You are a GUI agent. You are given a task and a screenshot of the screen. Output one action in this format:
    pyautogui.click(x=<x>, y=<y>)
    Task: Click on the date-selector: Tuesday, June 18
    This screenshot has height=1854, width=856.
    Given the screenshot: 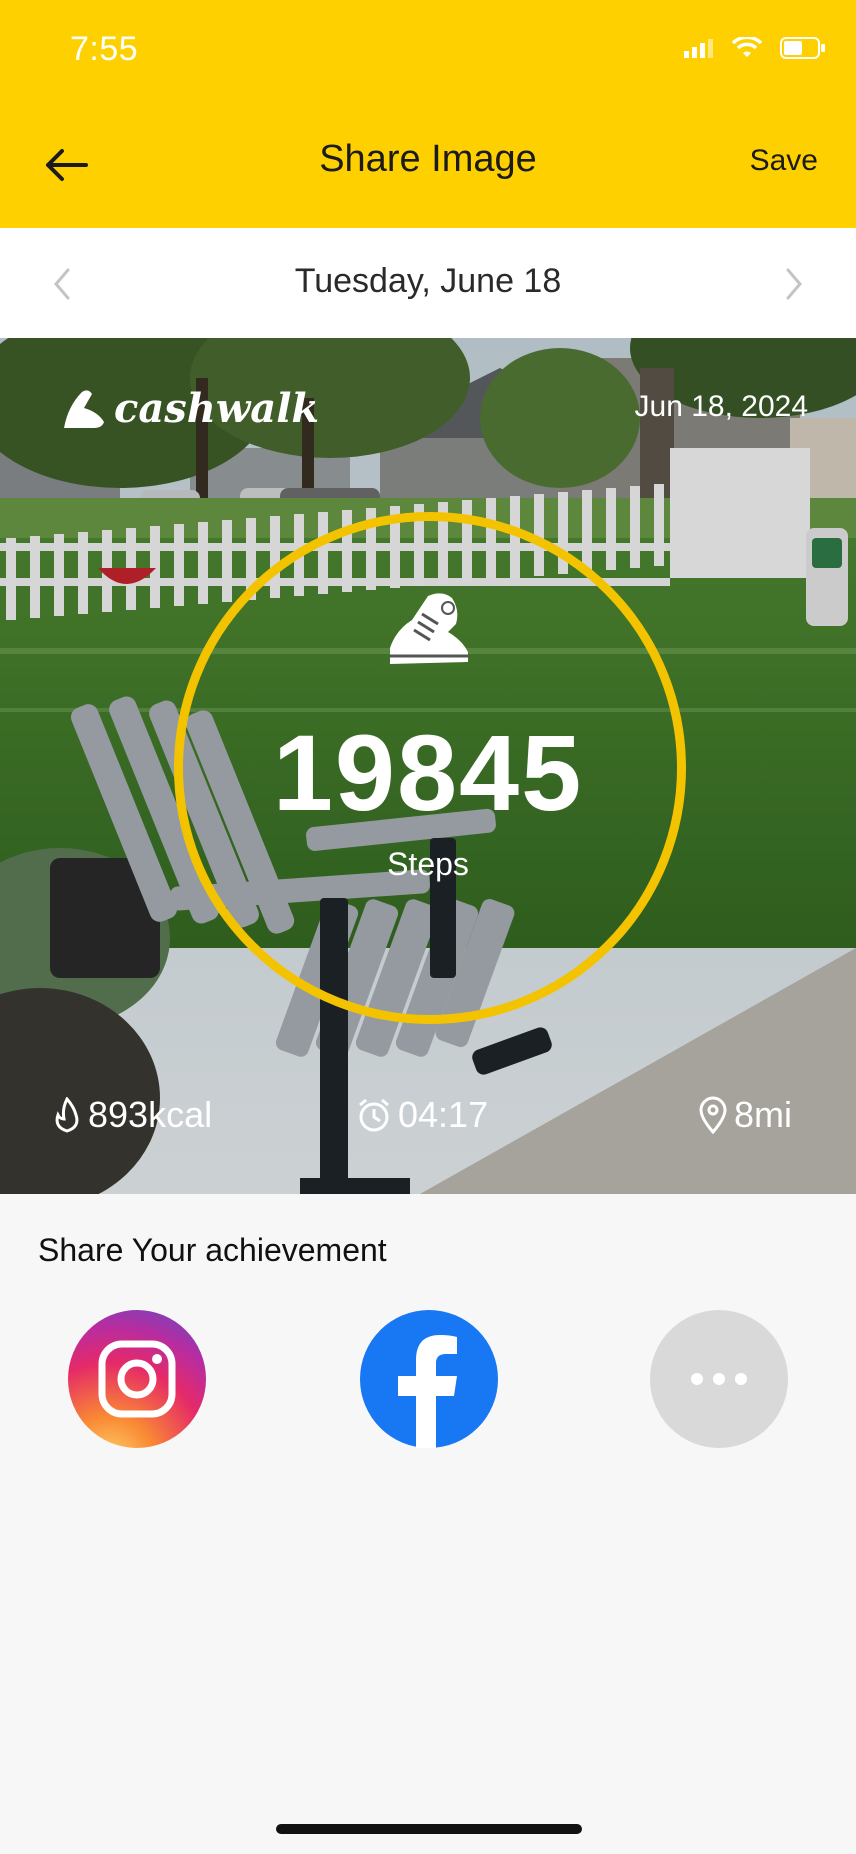 What is the action you would take?
    pyautogui.click(x=428, y=283)
    